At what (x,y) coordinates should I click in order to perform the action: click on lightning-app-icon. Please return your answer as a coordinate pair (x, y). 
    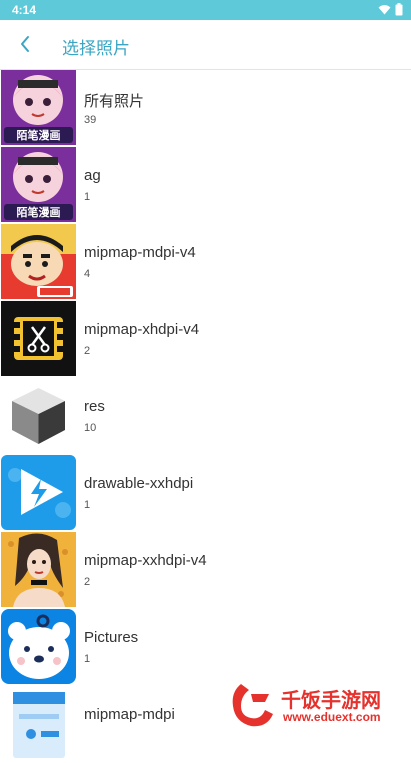
    Looking at the image, I should click on (38, 492).